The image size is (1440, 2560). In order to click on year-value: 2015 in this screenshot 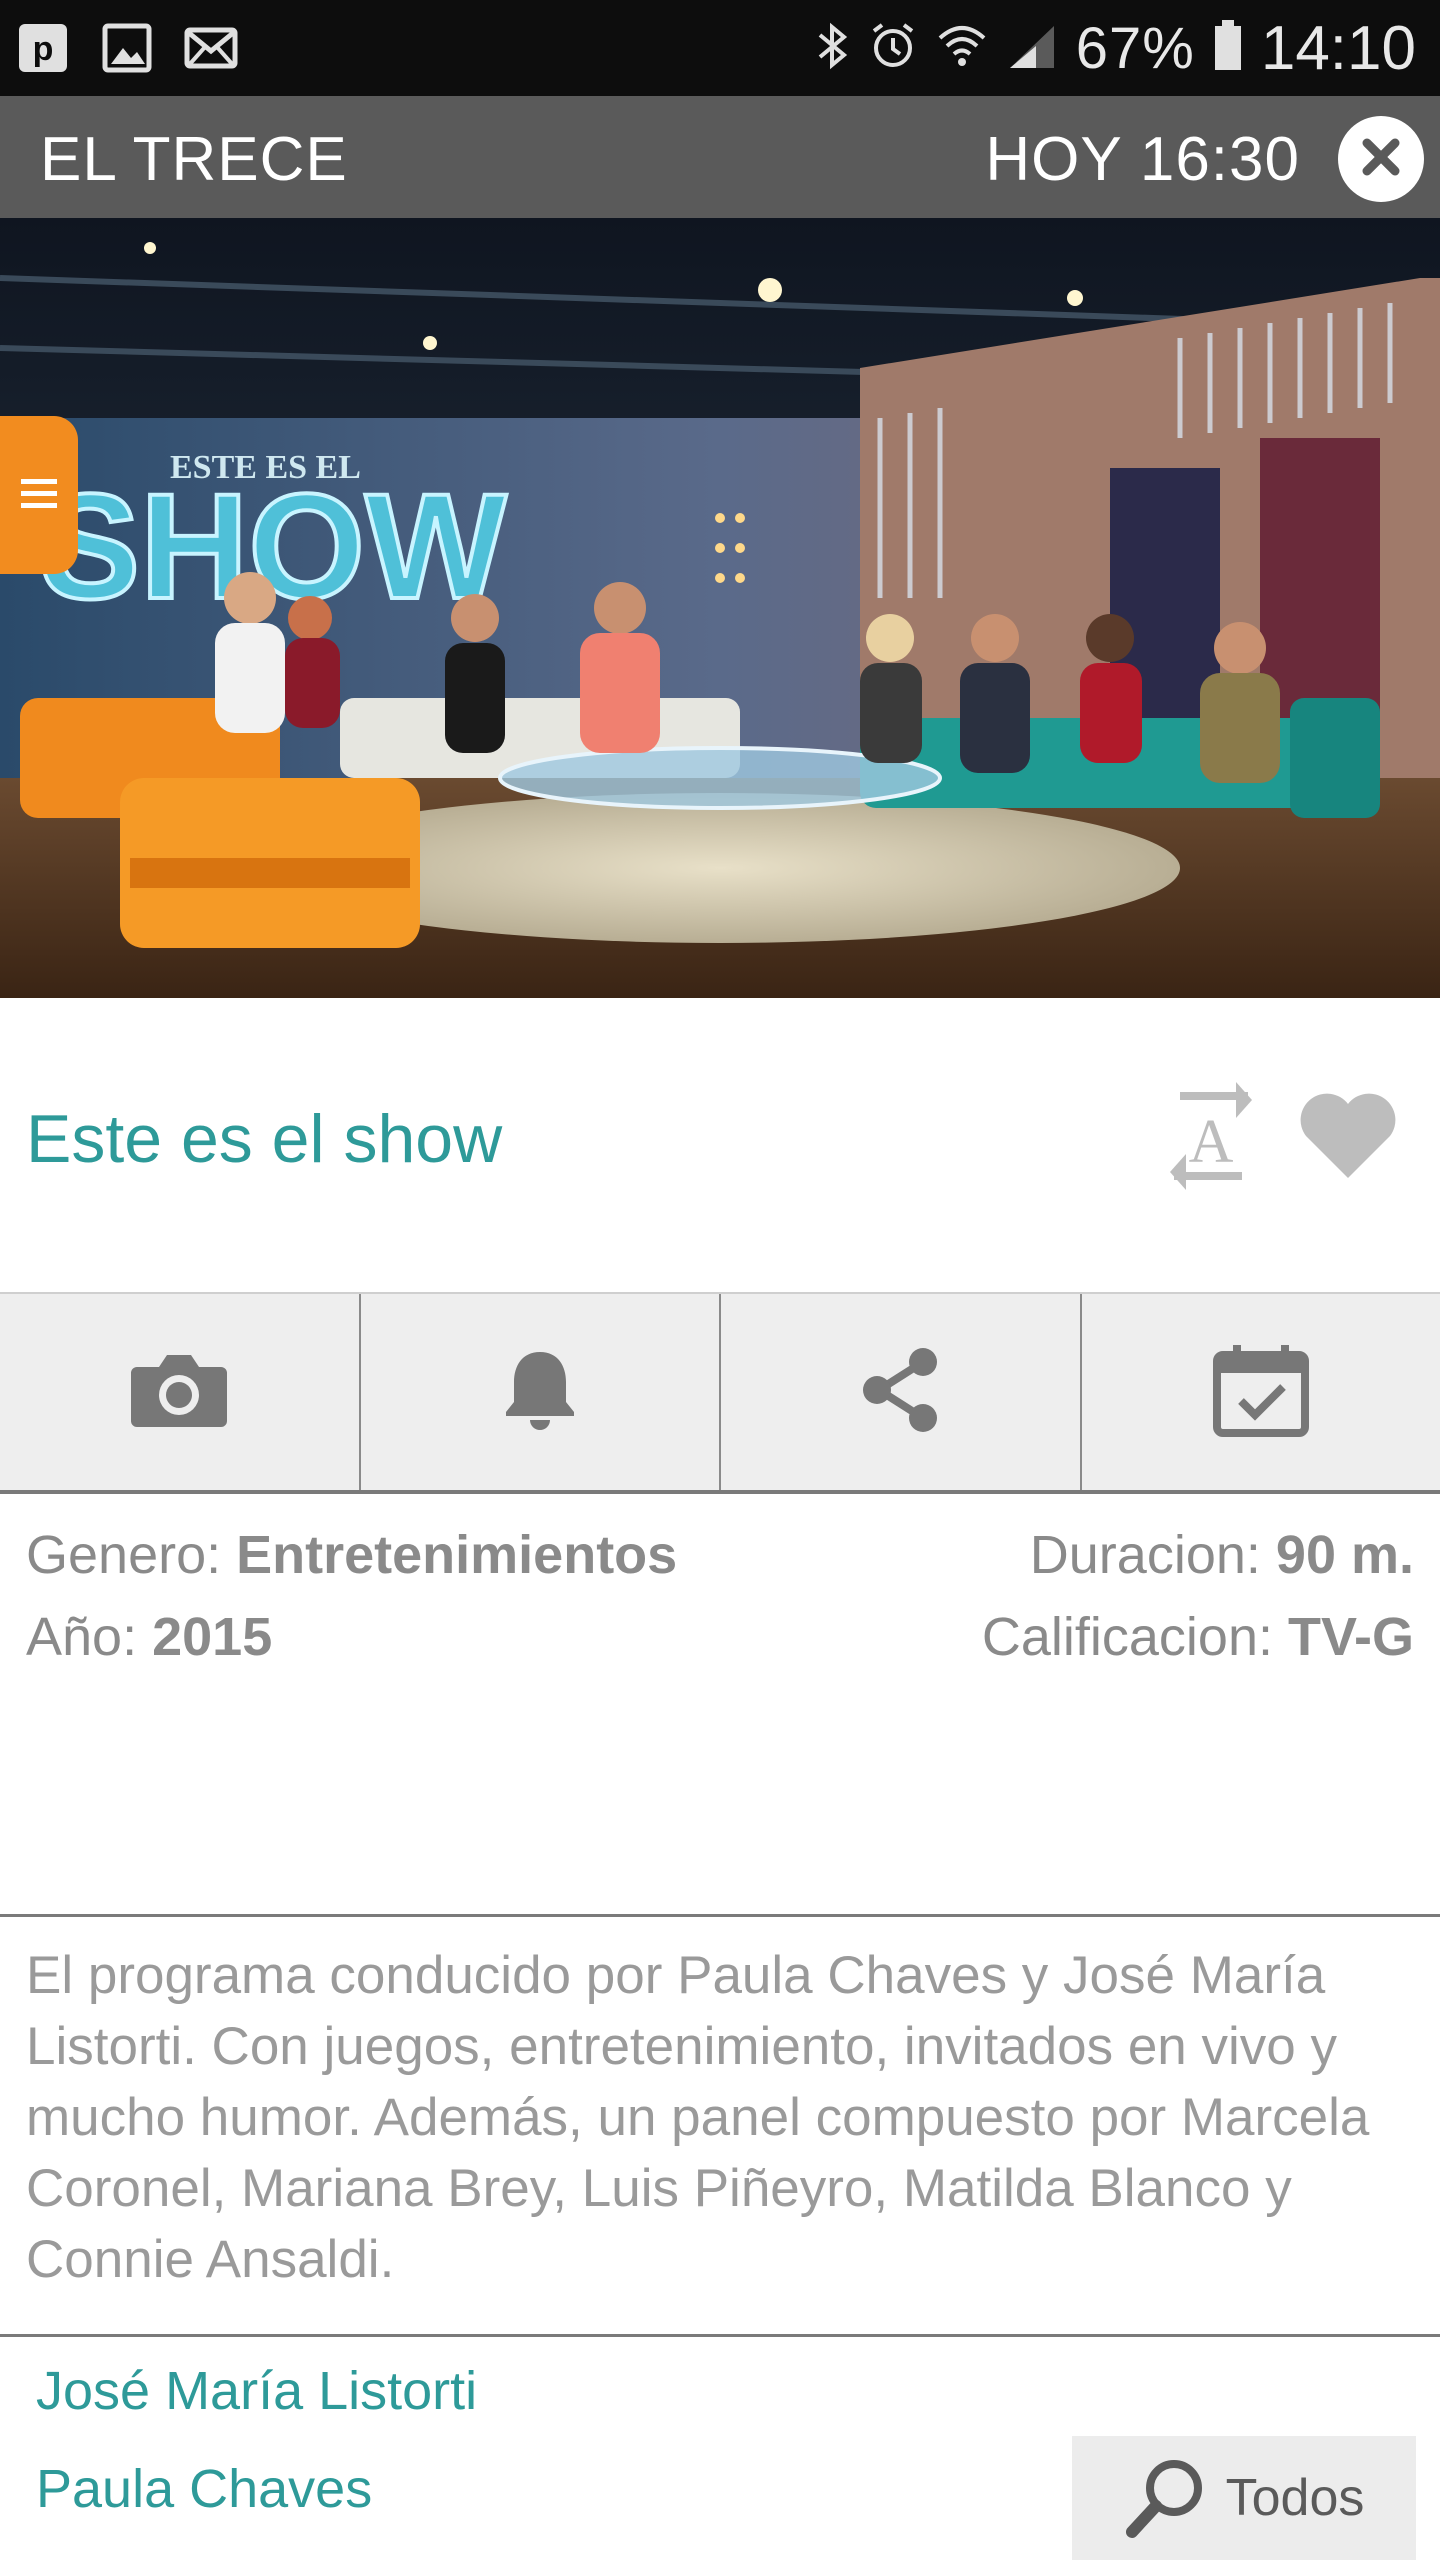, I will do `click(212, 1637)`.